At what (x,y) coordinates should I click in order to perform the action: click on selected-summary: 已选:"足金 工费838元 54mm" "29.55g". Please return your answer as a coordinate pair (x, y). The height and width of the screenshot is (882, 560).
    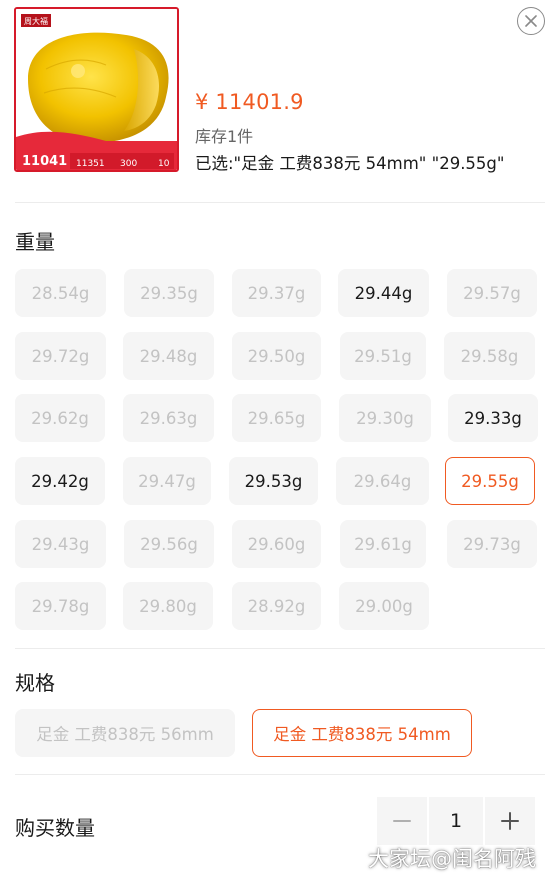
    Looking at the image, I should click on (350, 163).